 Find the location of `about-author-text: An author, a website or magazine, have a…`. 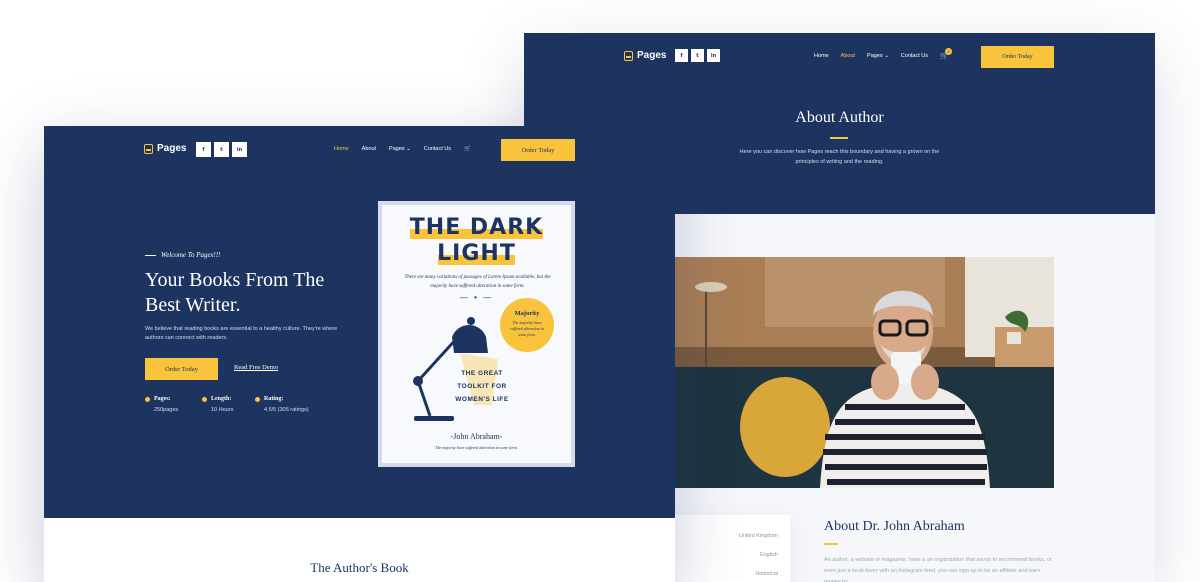

about-author-text: An author, a website or magazine, have a… is located at coordinates (938, 569).